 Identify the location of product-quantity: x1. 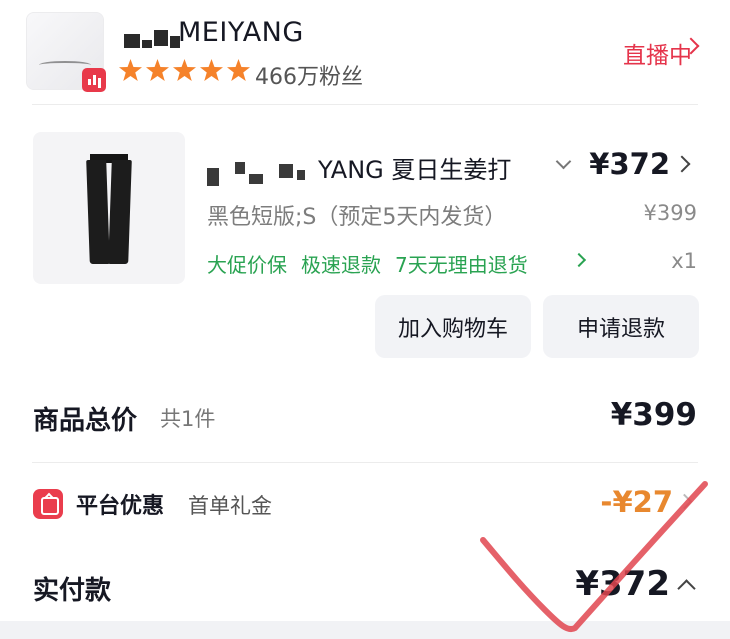
(684, 261).